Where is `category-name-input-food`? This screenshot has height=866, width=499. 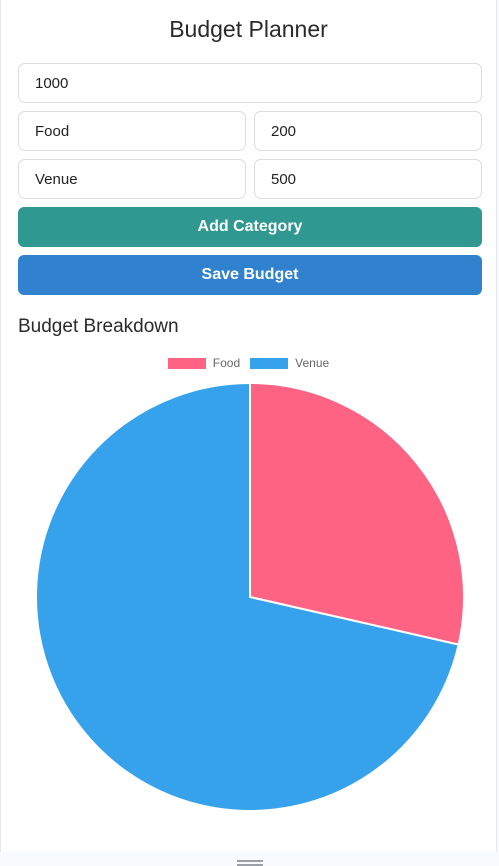 category-name-input-food is located at coordinates (132, 131).